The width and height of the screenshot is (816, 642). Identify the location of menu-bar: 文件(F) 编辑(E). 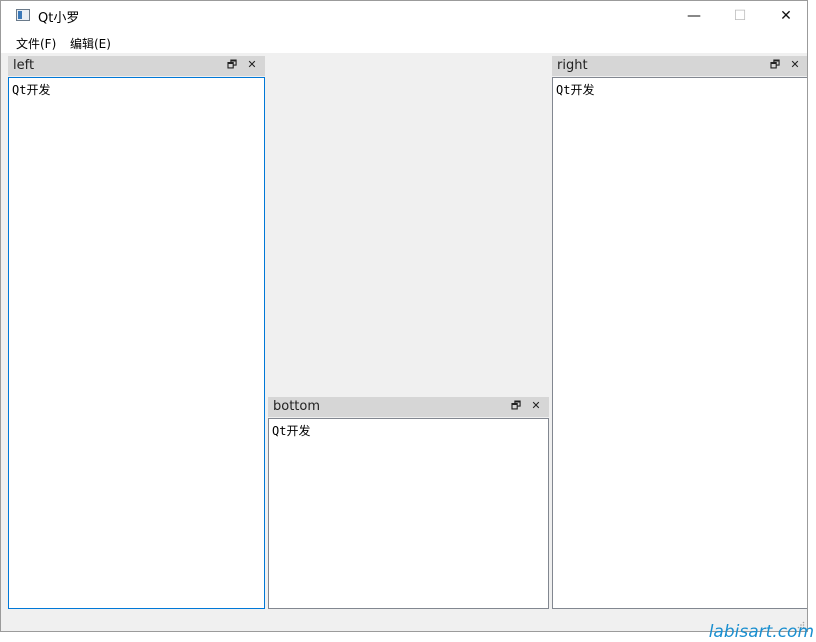
(404, 42).